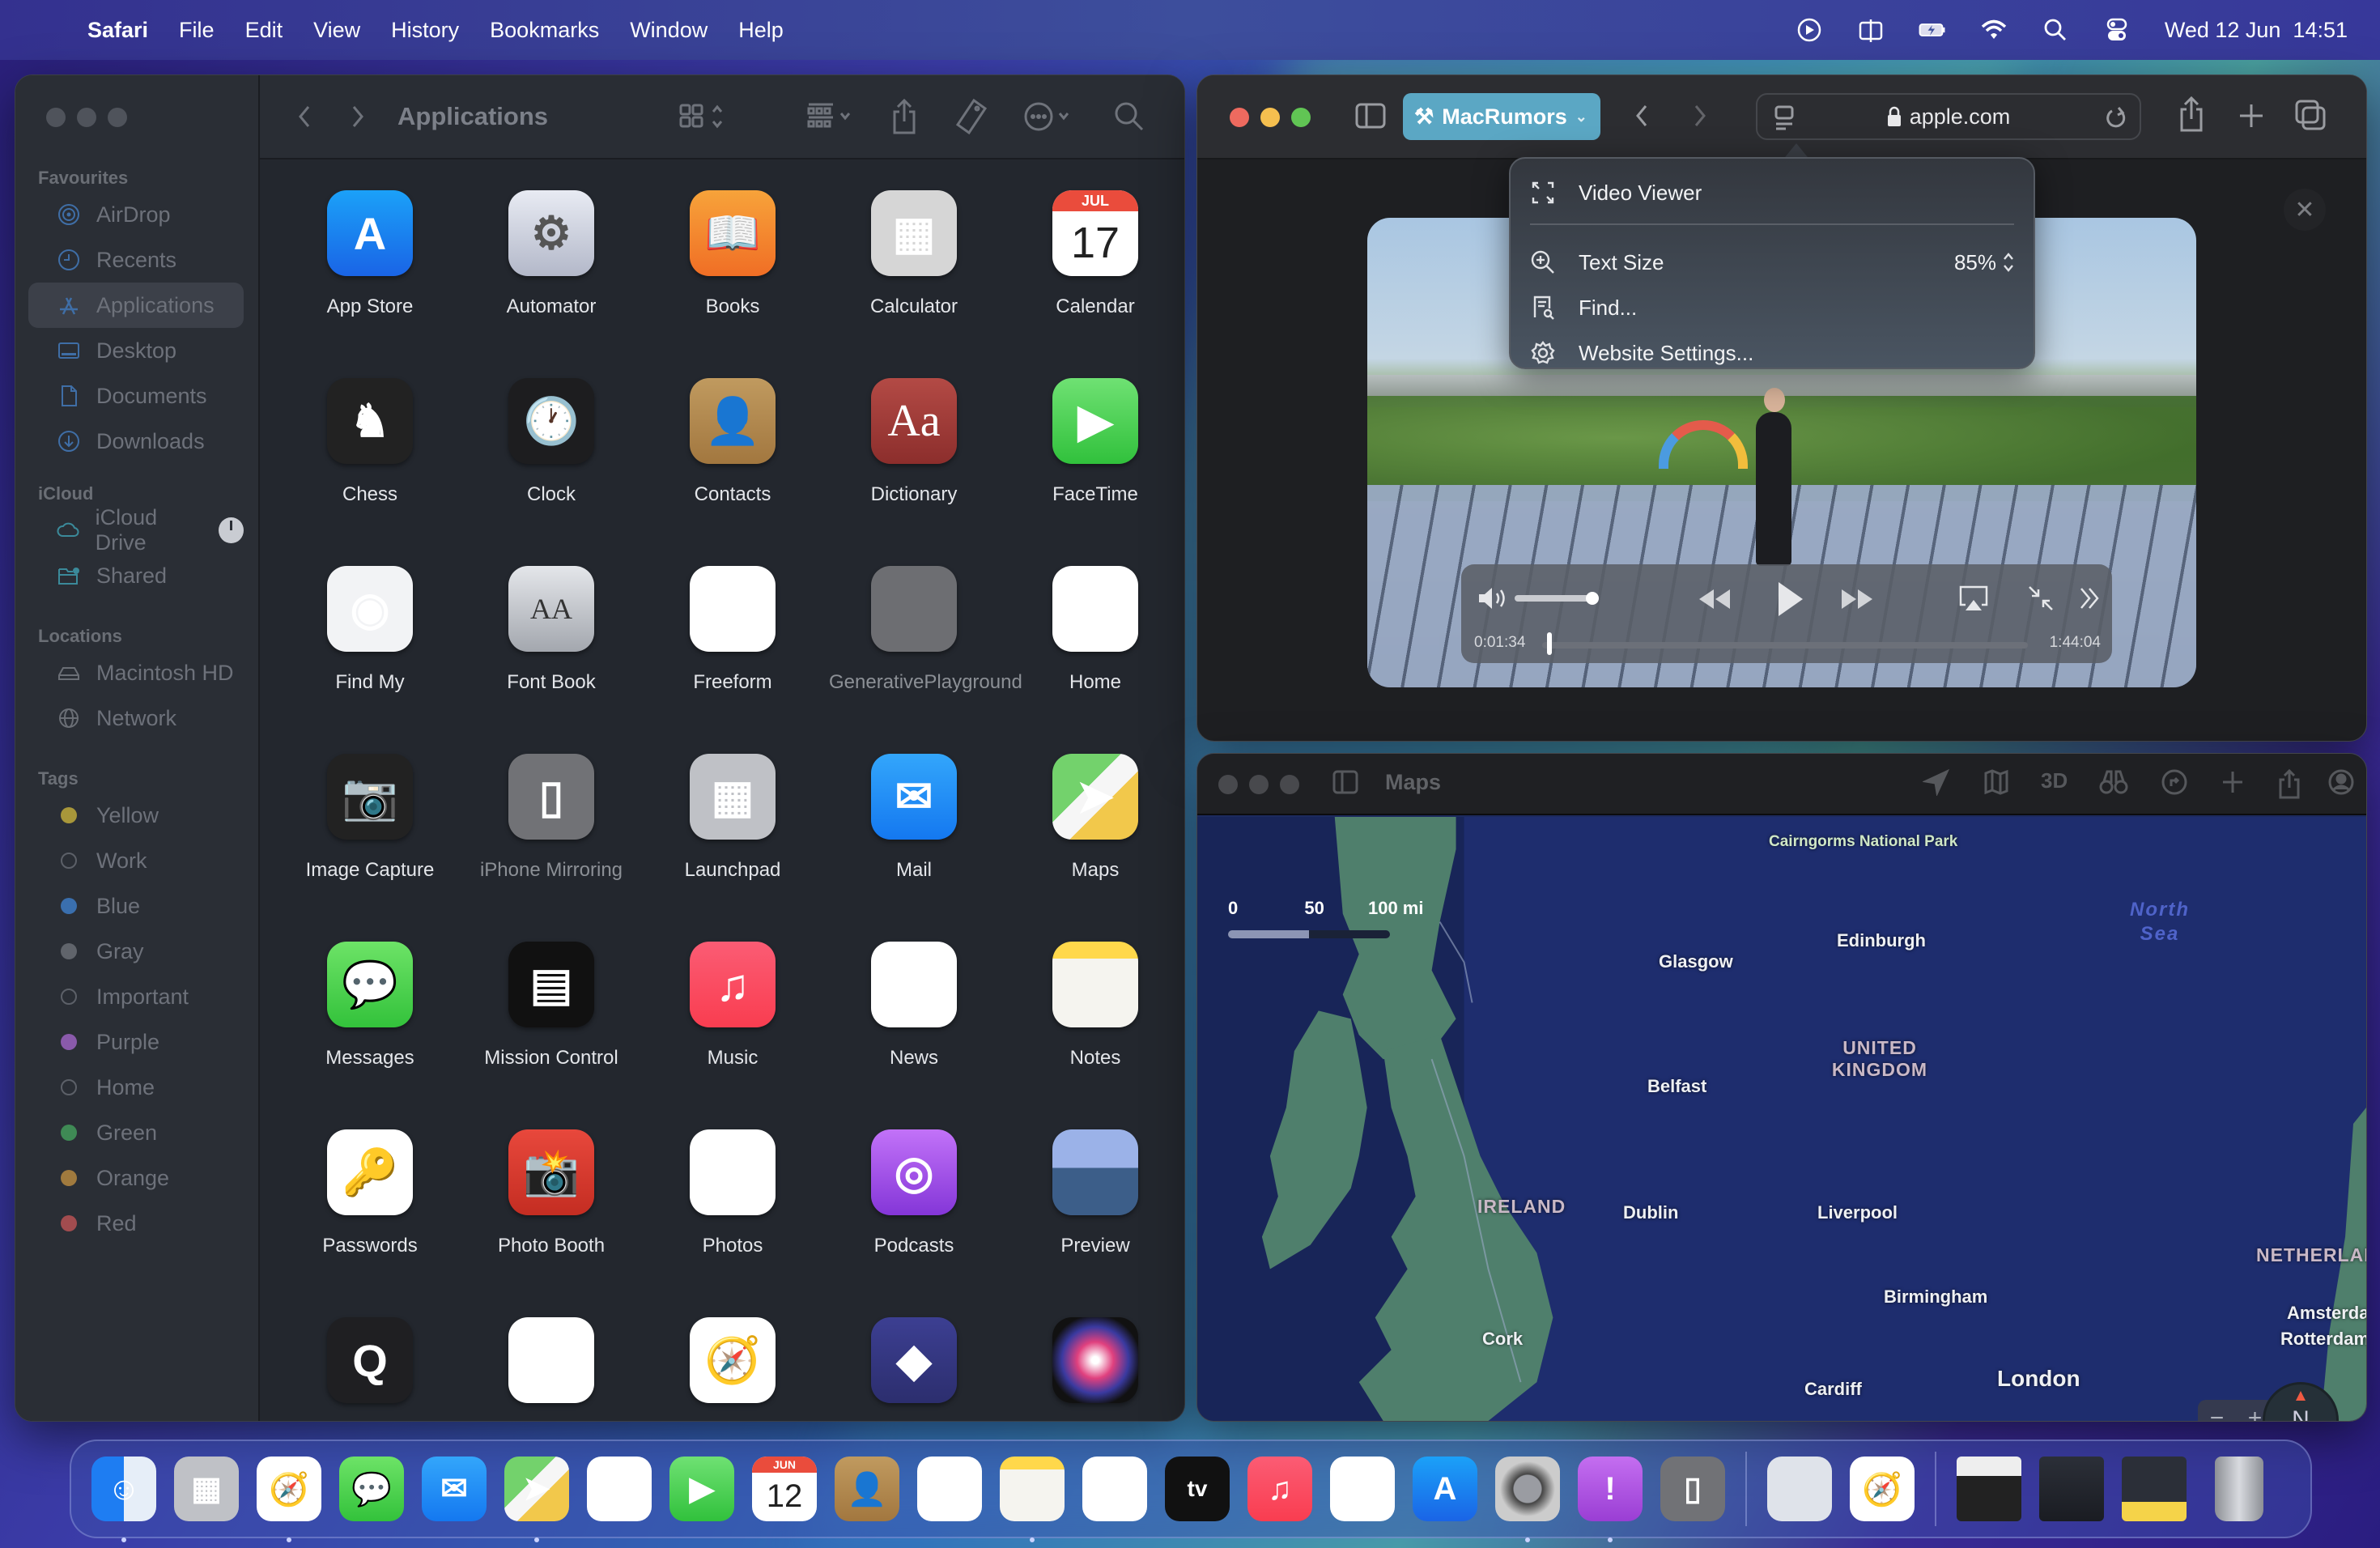 The width and height of the screenshot is (2380, 1548). I want to click on sidebar-tag-yellow: Yellow, so click(136, 816).